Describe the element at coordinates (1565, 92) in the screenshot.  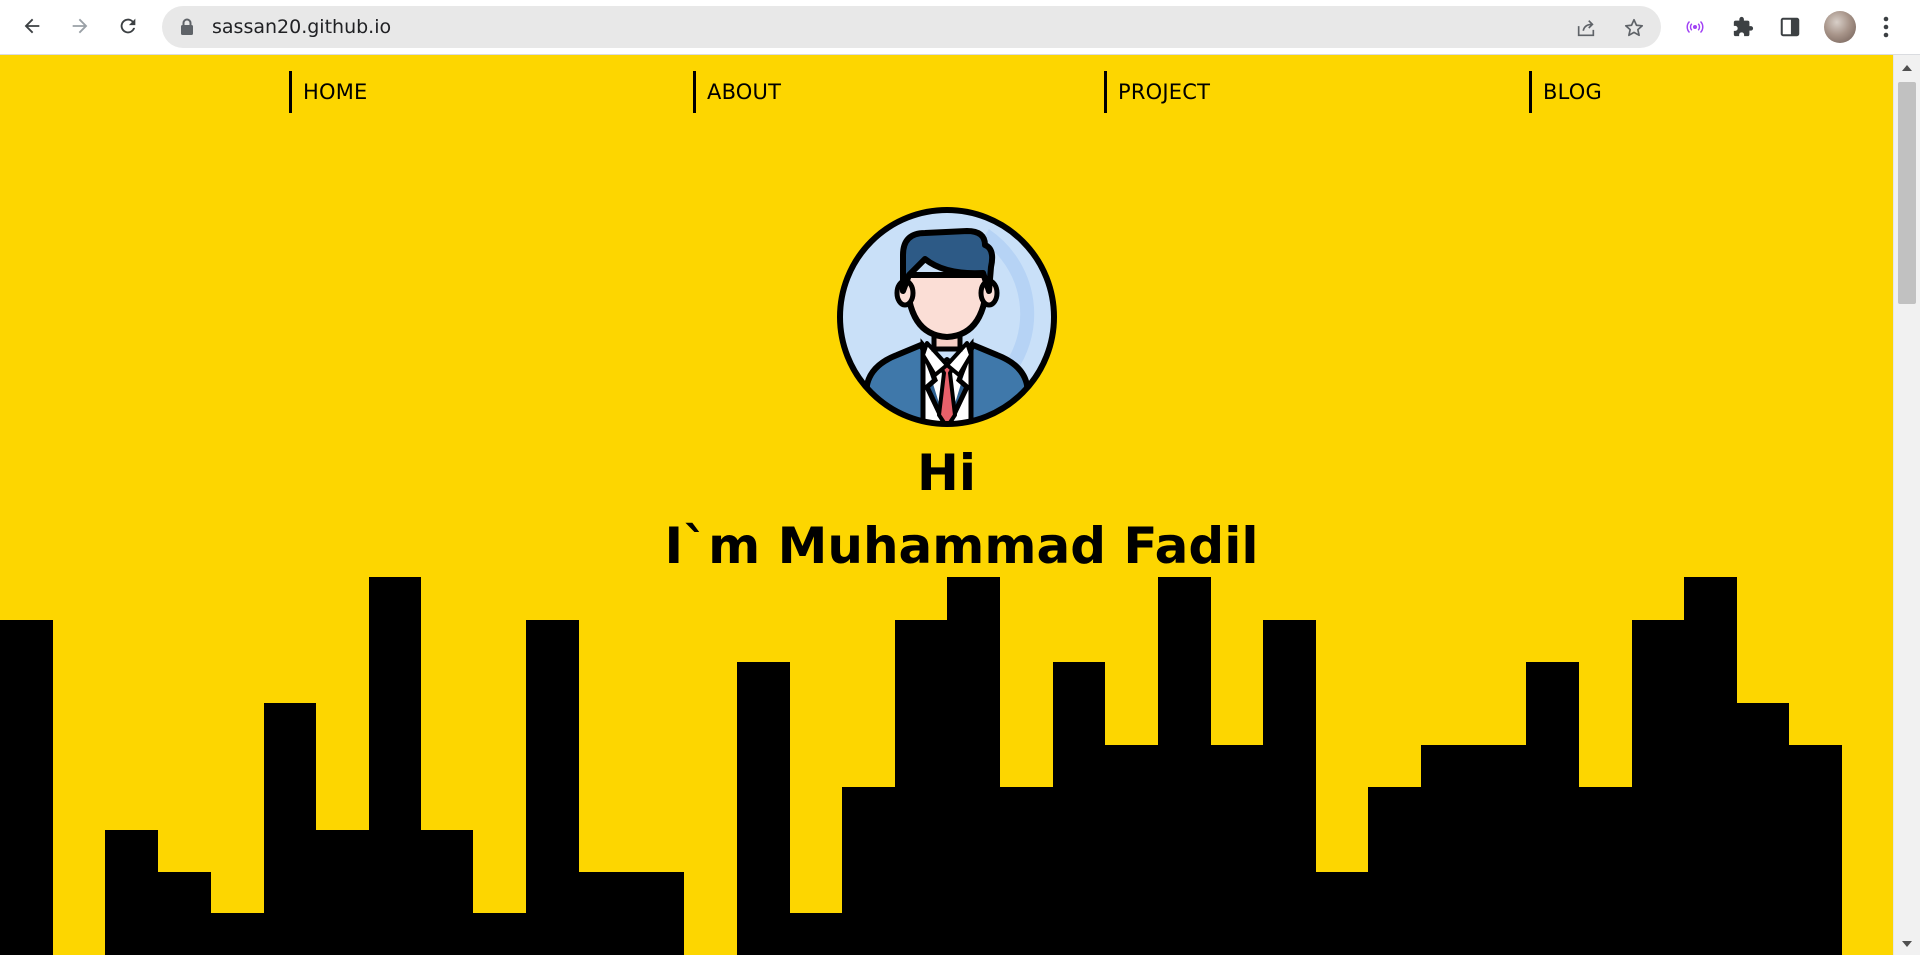
I see `nav-link-blog: BLOG` at that location.